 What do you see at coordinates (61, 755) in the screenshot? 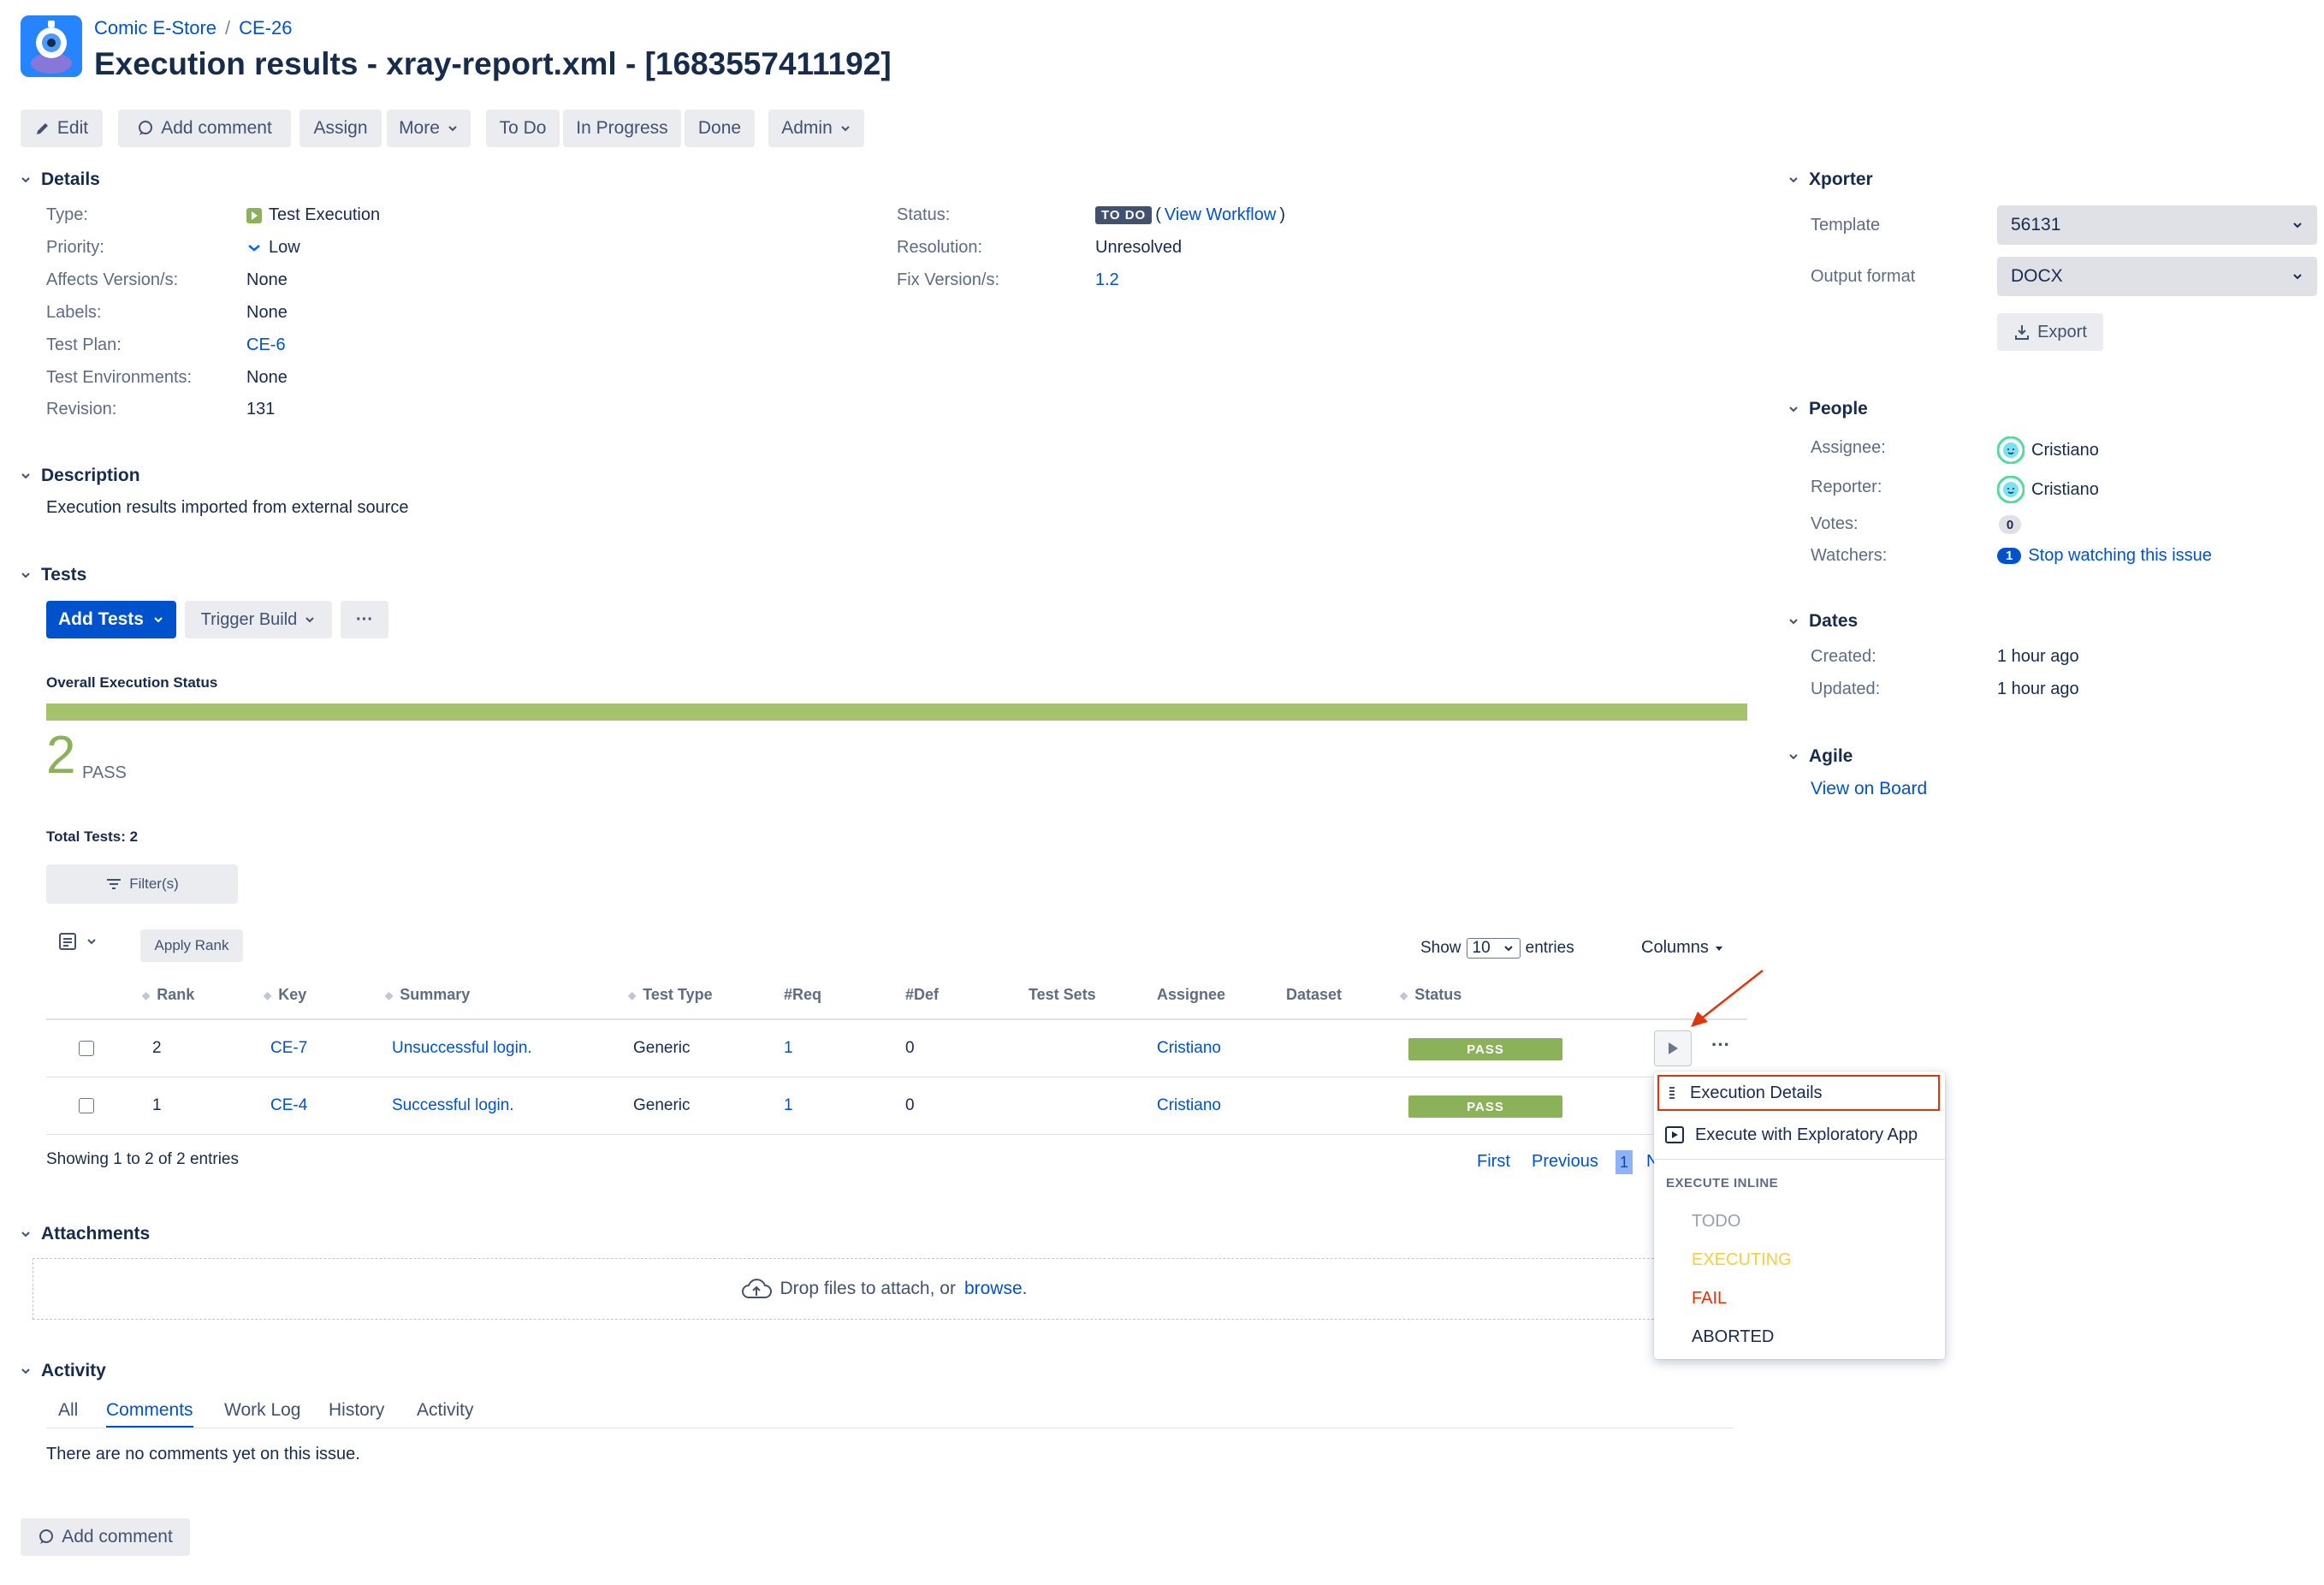
I see `pass-count: 2` at bounding box center [61, 755].